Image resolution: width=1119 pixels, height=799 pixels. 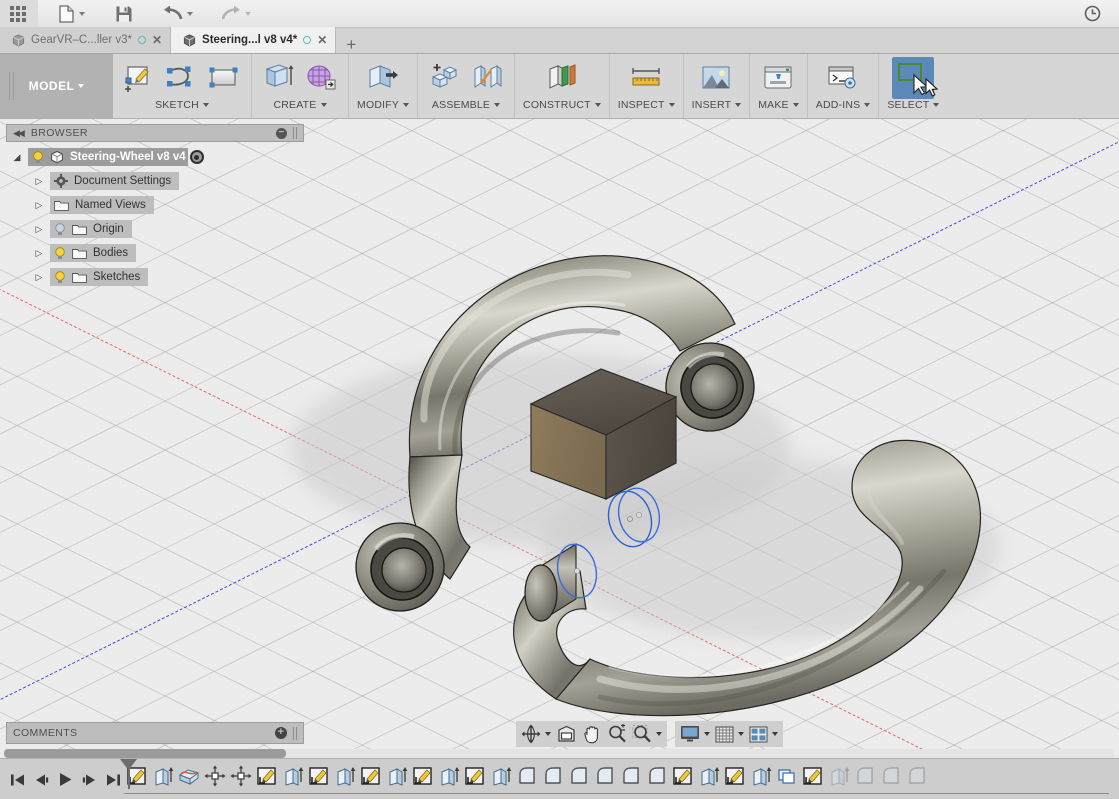 I want to click on go-to-beginning-button, so click(x=17, y=780).